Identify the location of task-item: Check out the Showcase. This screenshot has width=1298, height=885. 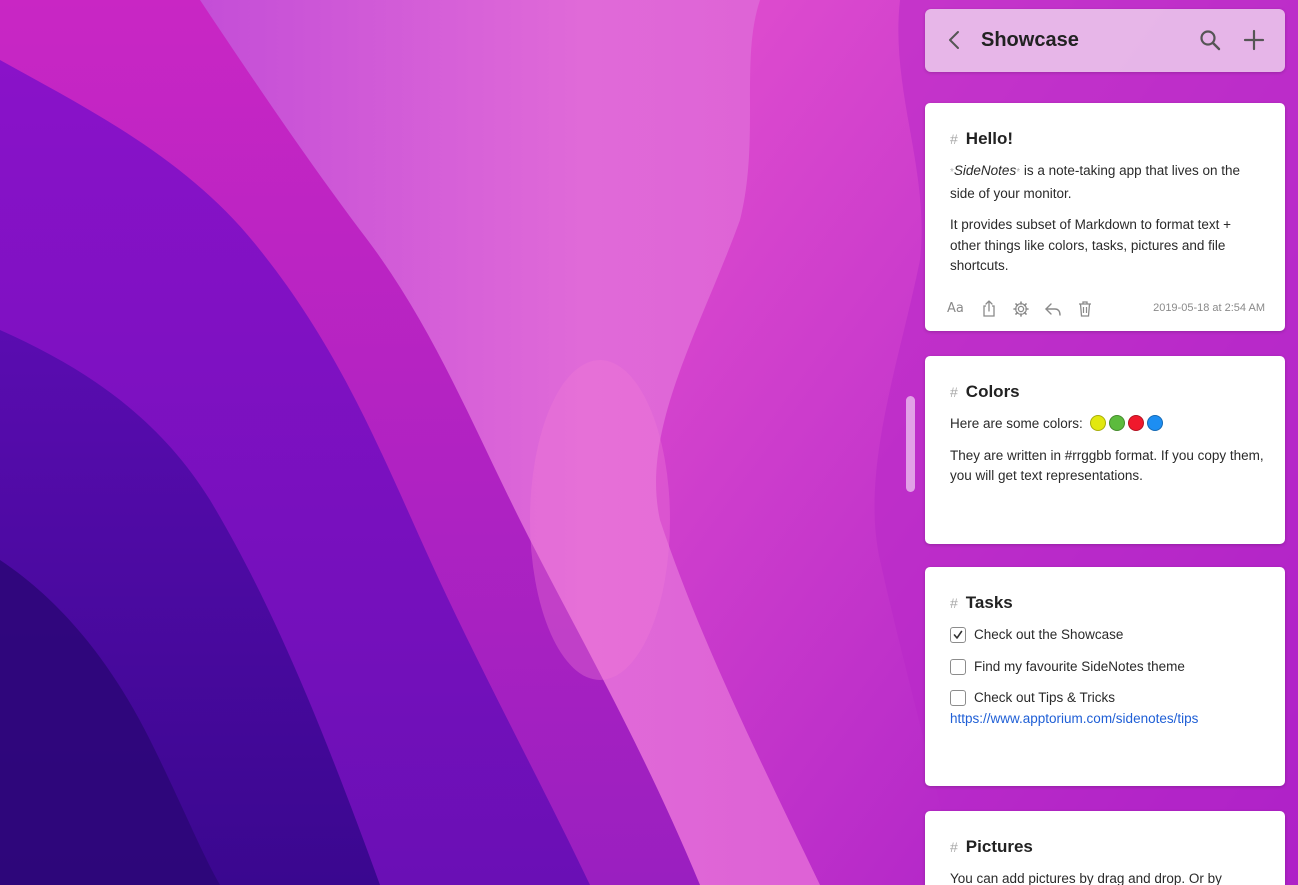
(1107, 635).